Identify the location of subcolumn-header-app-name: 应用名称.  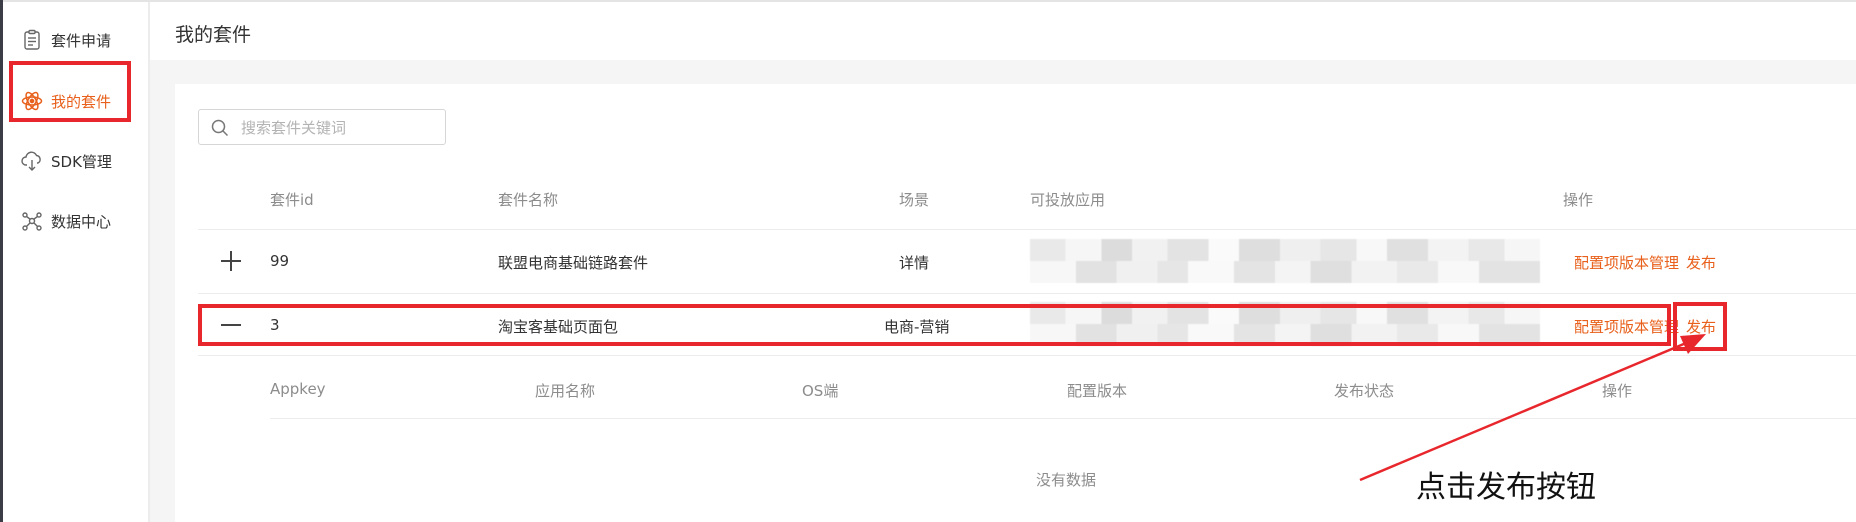
(565, 391).